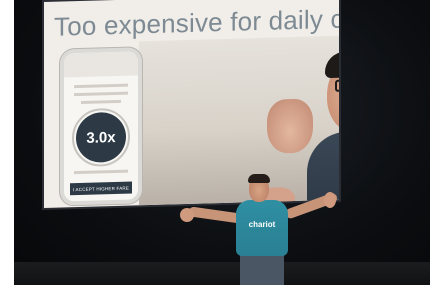  I want to click on speaker-hair, so click(259, 178).